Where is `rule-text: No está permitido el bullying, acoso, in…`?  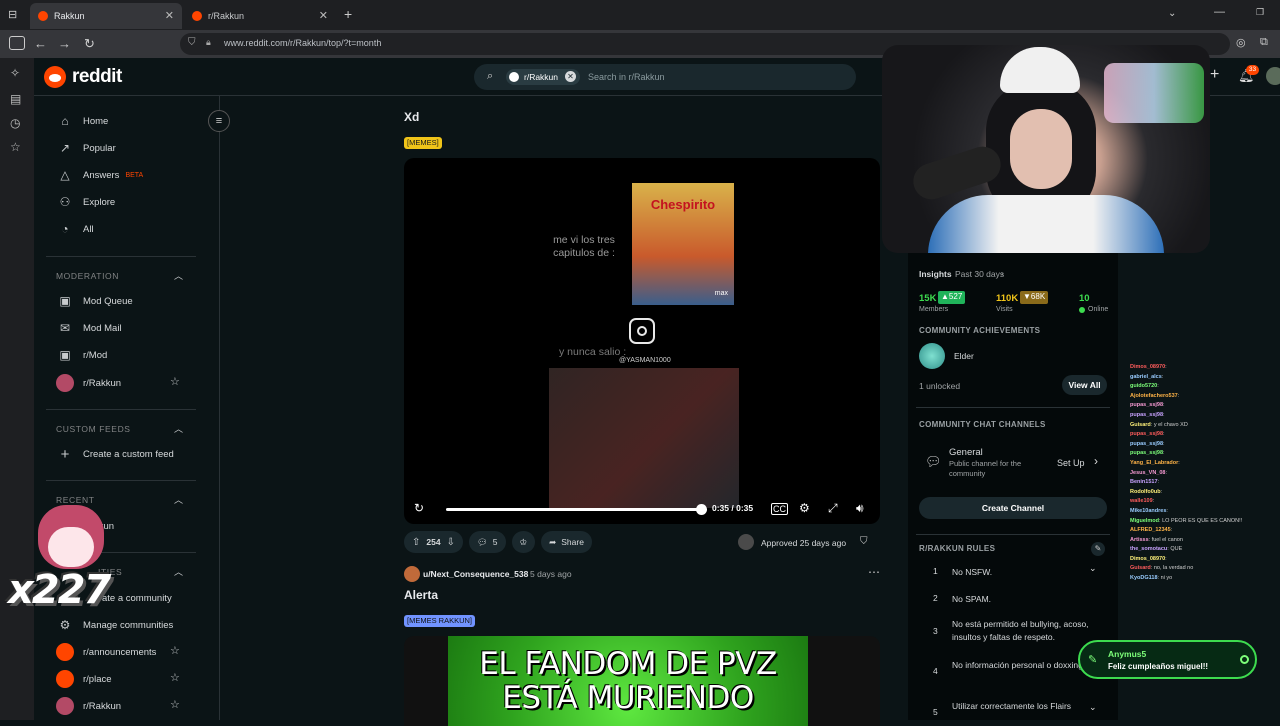
rule-text: No está permitido el bullying, acoso, in… is located at coordinates (1027, 631).